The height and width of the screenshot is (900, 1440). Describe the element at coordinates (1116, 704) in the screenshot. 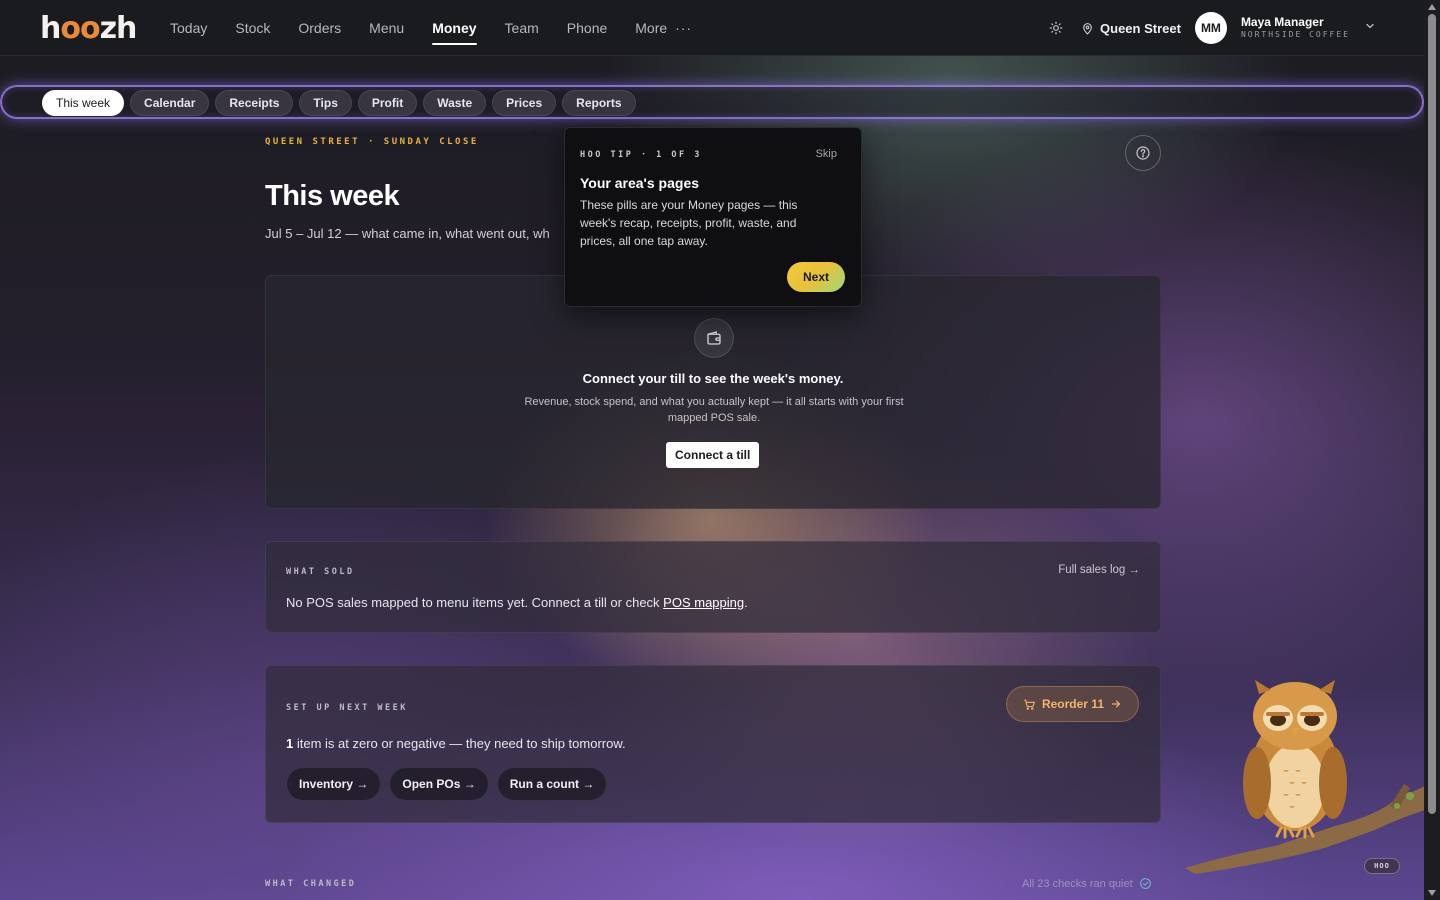

I see `arrow-right-icon` at that location.